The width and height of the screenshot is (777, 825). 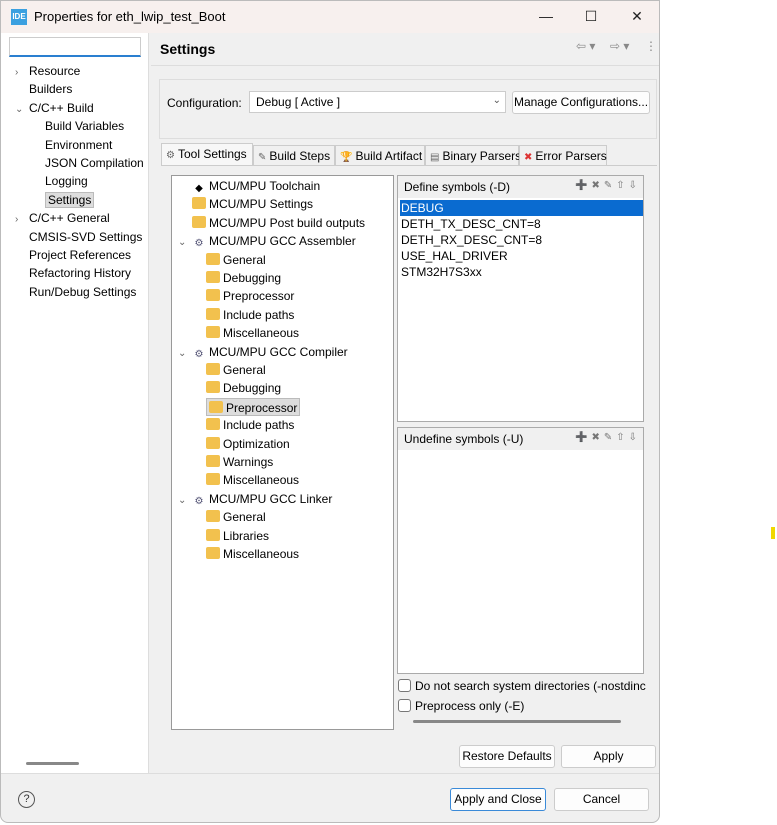 I want to click on restore-defaults-button: Restore Defaults, so click(x=507, y=756).